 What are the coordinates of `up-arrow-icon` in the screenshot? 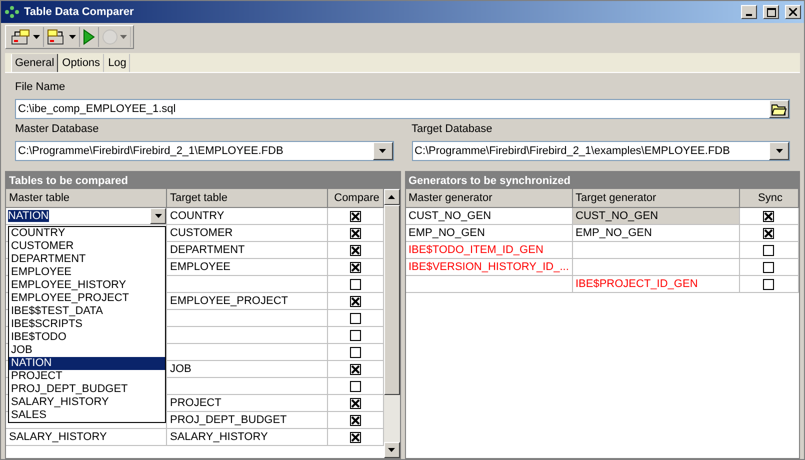 It's located at (391, 197).